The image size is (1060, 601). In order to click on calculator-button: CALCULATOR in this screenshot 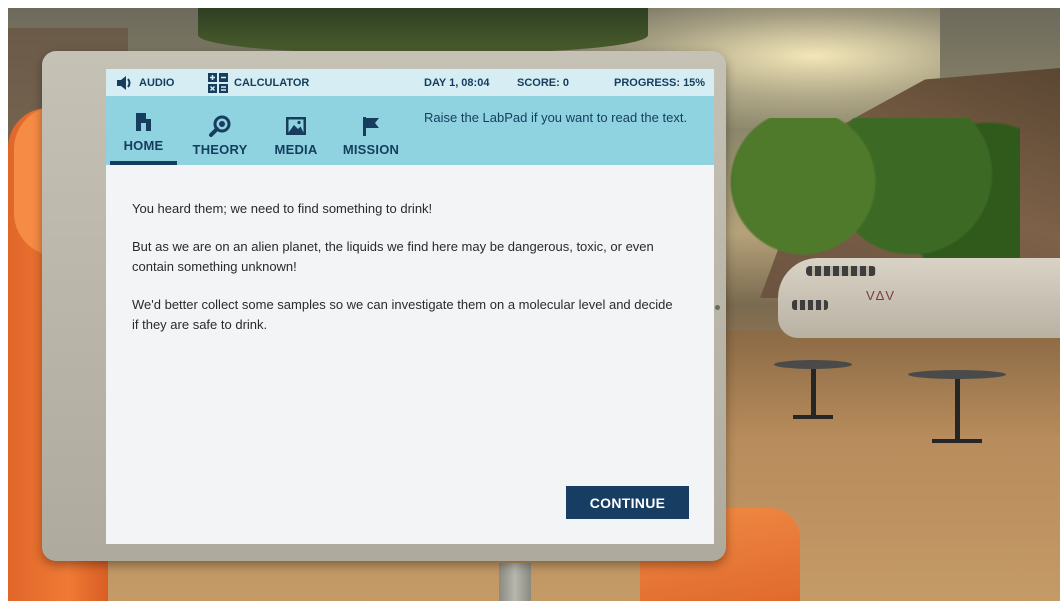, I will do `click(258, 82)`.